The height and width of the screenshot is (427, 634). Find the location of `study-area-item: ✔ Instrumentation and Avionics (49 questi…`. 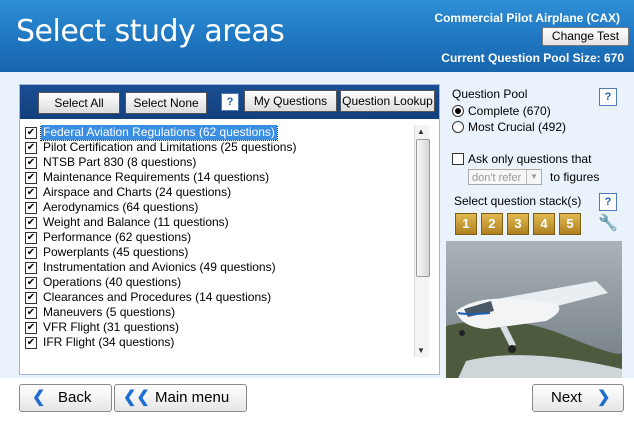

study-area-item: ✔ Instrumentation and Avionics (49 questi… is located at coordinates (219, 267).